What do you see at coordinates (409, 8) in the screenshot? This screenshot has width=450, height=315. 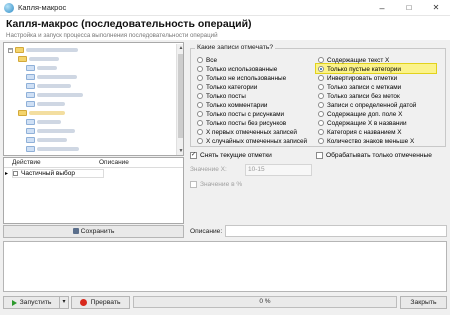 I see `maximize-button: □` at bounding box center [409, 8].